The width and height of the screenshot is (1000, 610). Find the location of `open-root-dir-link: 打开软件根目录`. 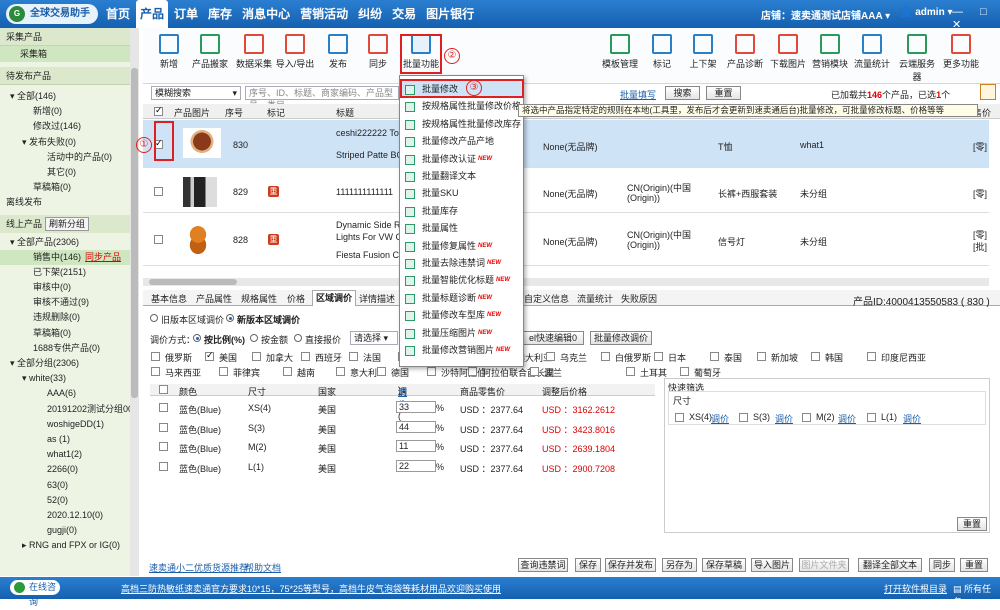

open-root-dir-link: 打开软件根目录 is located at coordinates (915, 588).